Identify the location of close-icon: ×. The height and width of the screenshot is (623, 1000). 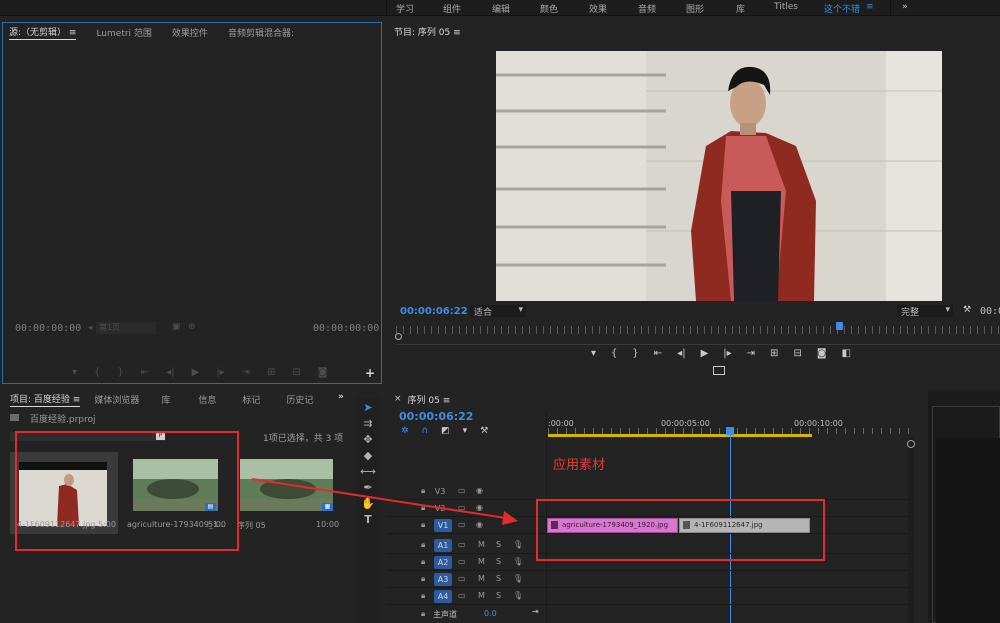
(398, 399).